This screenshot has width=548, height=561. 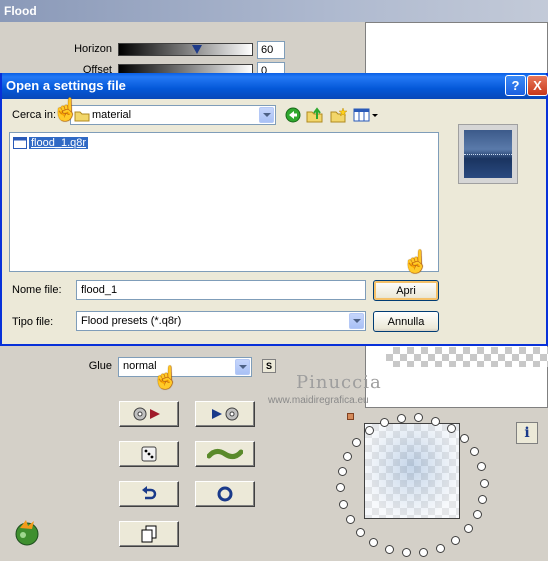 I want to click on open-button: Apri, so click(x=406, y=290).